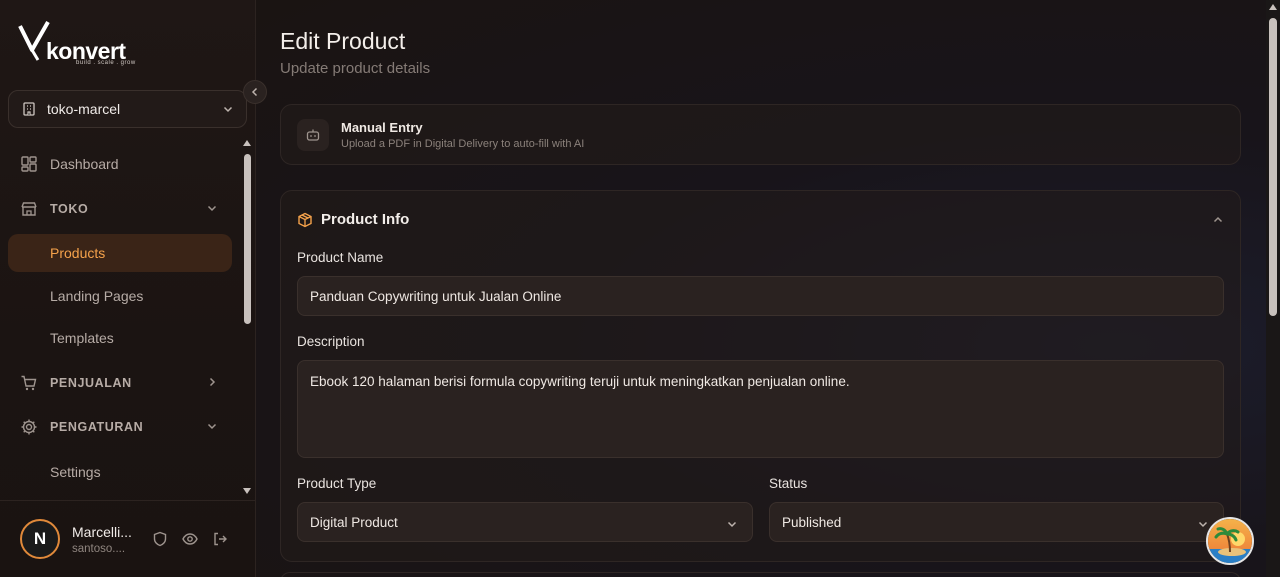 This screenshot has width=1280, height=577. What do you see at coordinates (78, 253) in the screenshot?
I see `sidebar-item-label: Products` at bounding box center [78, 253].